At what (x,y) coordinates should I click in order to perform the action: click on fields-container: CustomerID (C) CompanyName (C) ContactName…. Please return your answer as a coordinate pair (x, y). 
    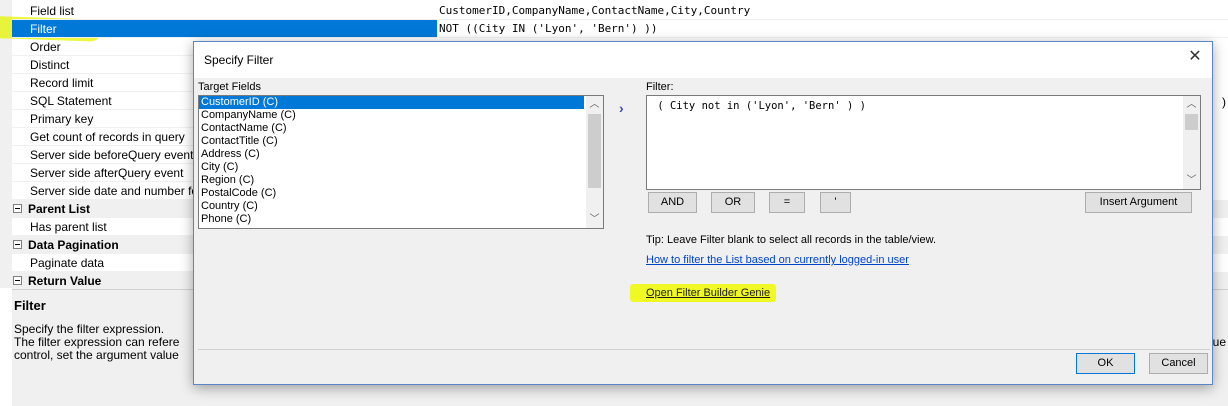
    Looking at the image, I should click on (401, 161).